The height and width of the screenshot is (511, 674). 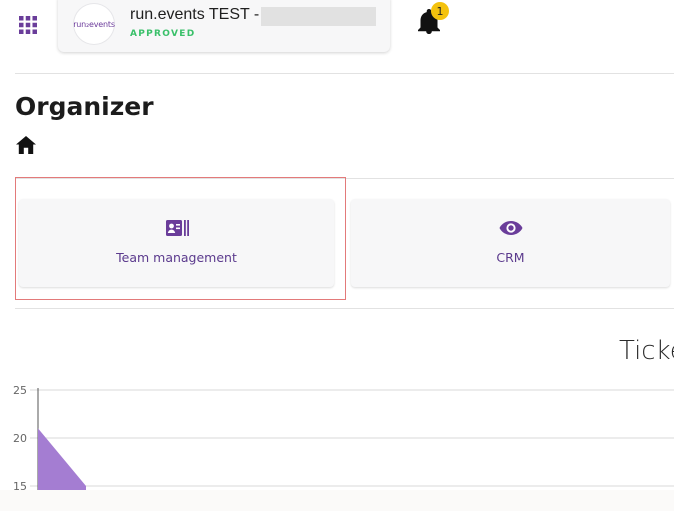 What do you see at coordinates (510, 228) in the screenshot?
I see `eye-icon` at bounding box center [510, 228].